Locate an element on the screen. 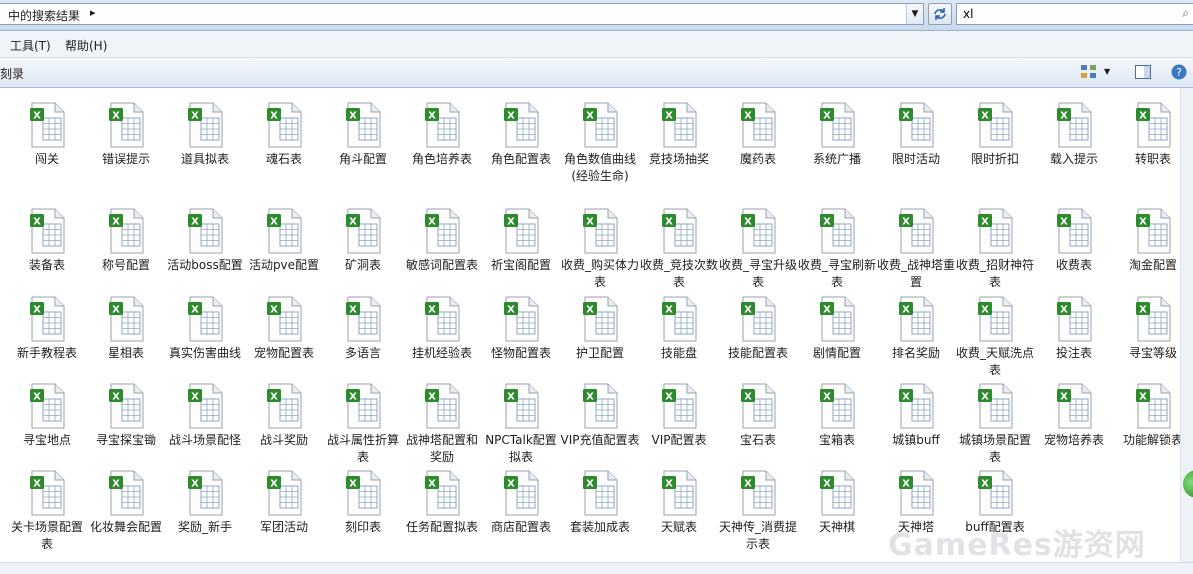 The height and width of the screenshot is (574, 1193). file-item: X 错误提示 is located at coordinates (126, 149).